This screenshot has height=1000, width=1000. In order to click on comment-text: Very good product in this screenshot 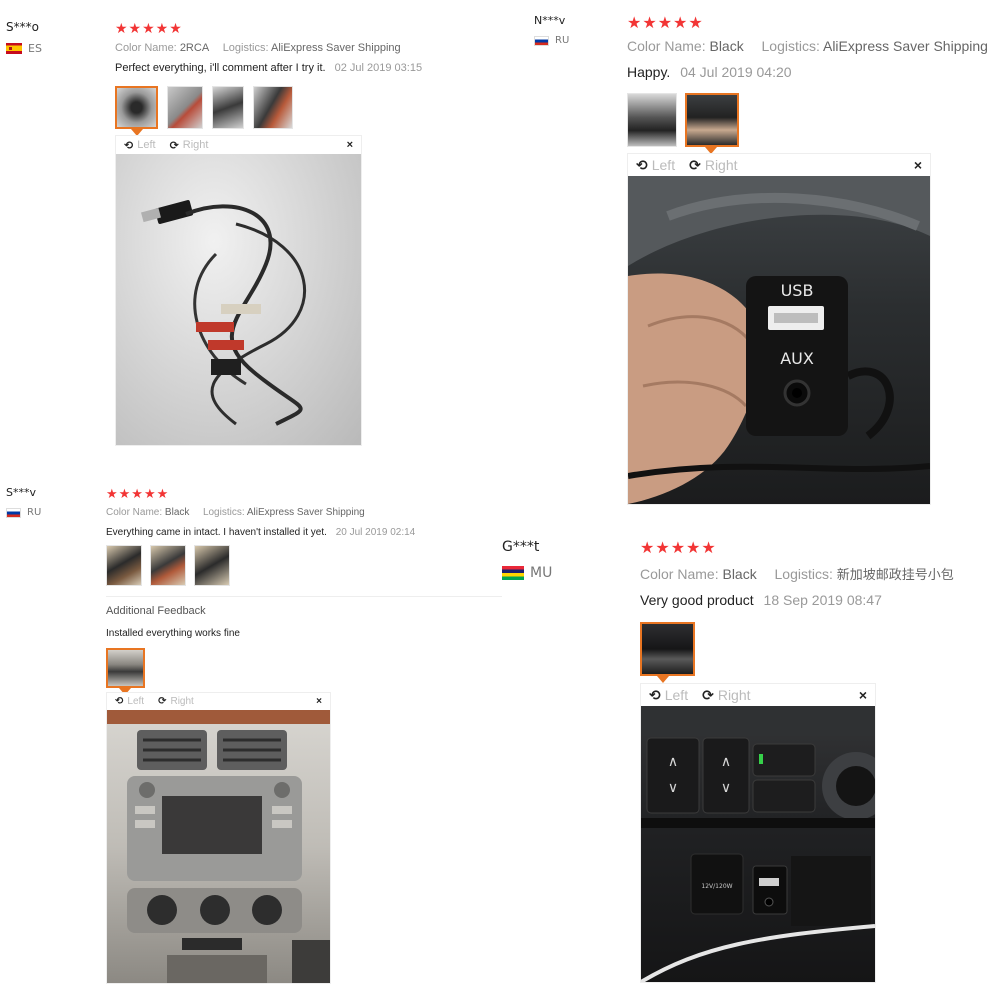, I will do `click(697, 600)`.